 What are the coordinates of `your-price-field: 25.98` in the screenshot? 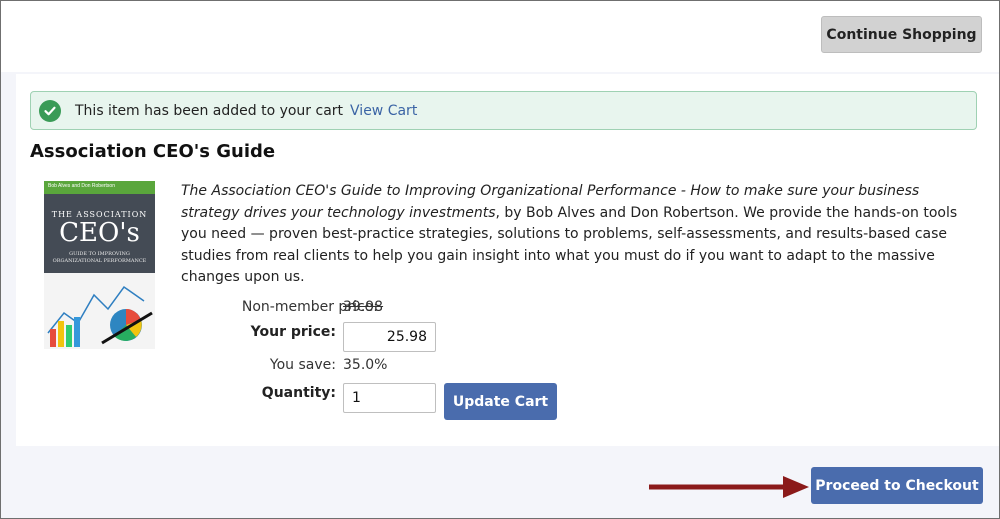 It's located at (389, 337).